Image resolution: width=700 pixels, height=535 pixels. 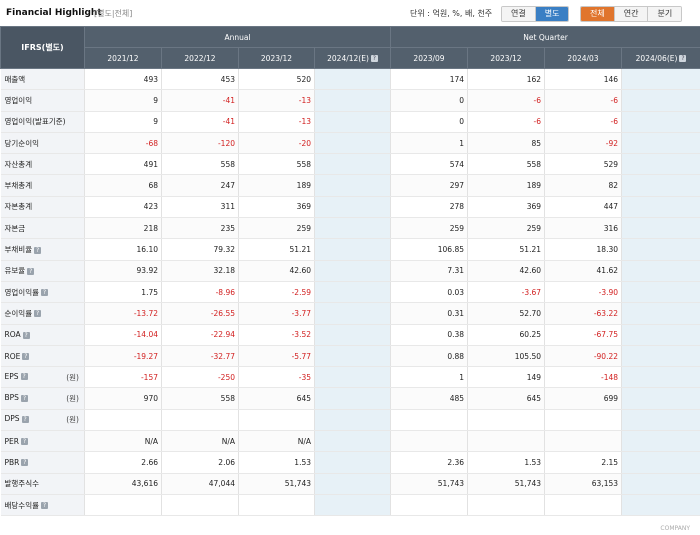 I want to click on table-cell: 16.10, so click(x=123, y=249).